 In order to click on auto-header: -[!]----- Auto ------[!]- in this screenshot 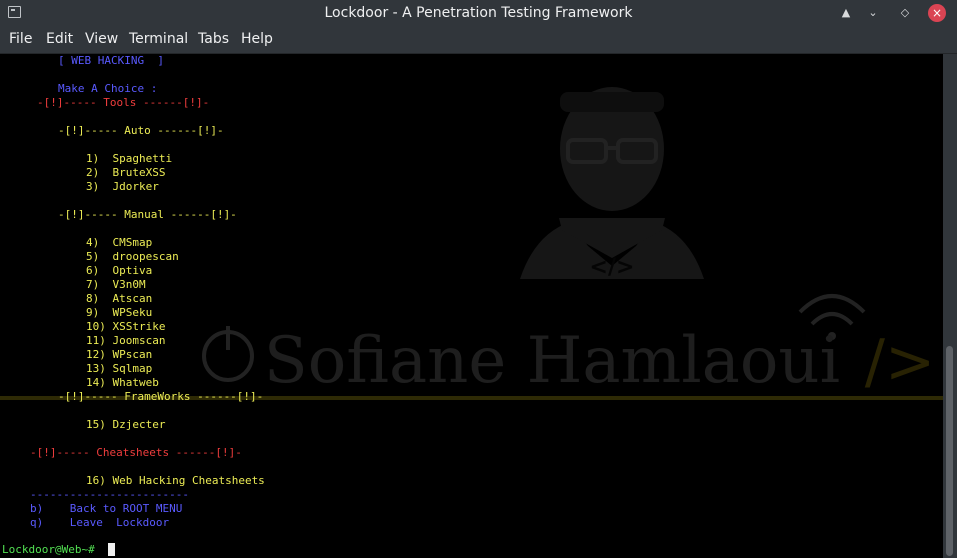, I will do `click(141, 130)`.